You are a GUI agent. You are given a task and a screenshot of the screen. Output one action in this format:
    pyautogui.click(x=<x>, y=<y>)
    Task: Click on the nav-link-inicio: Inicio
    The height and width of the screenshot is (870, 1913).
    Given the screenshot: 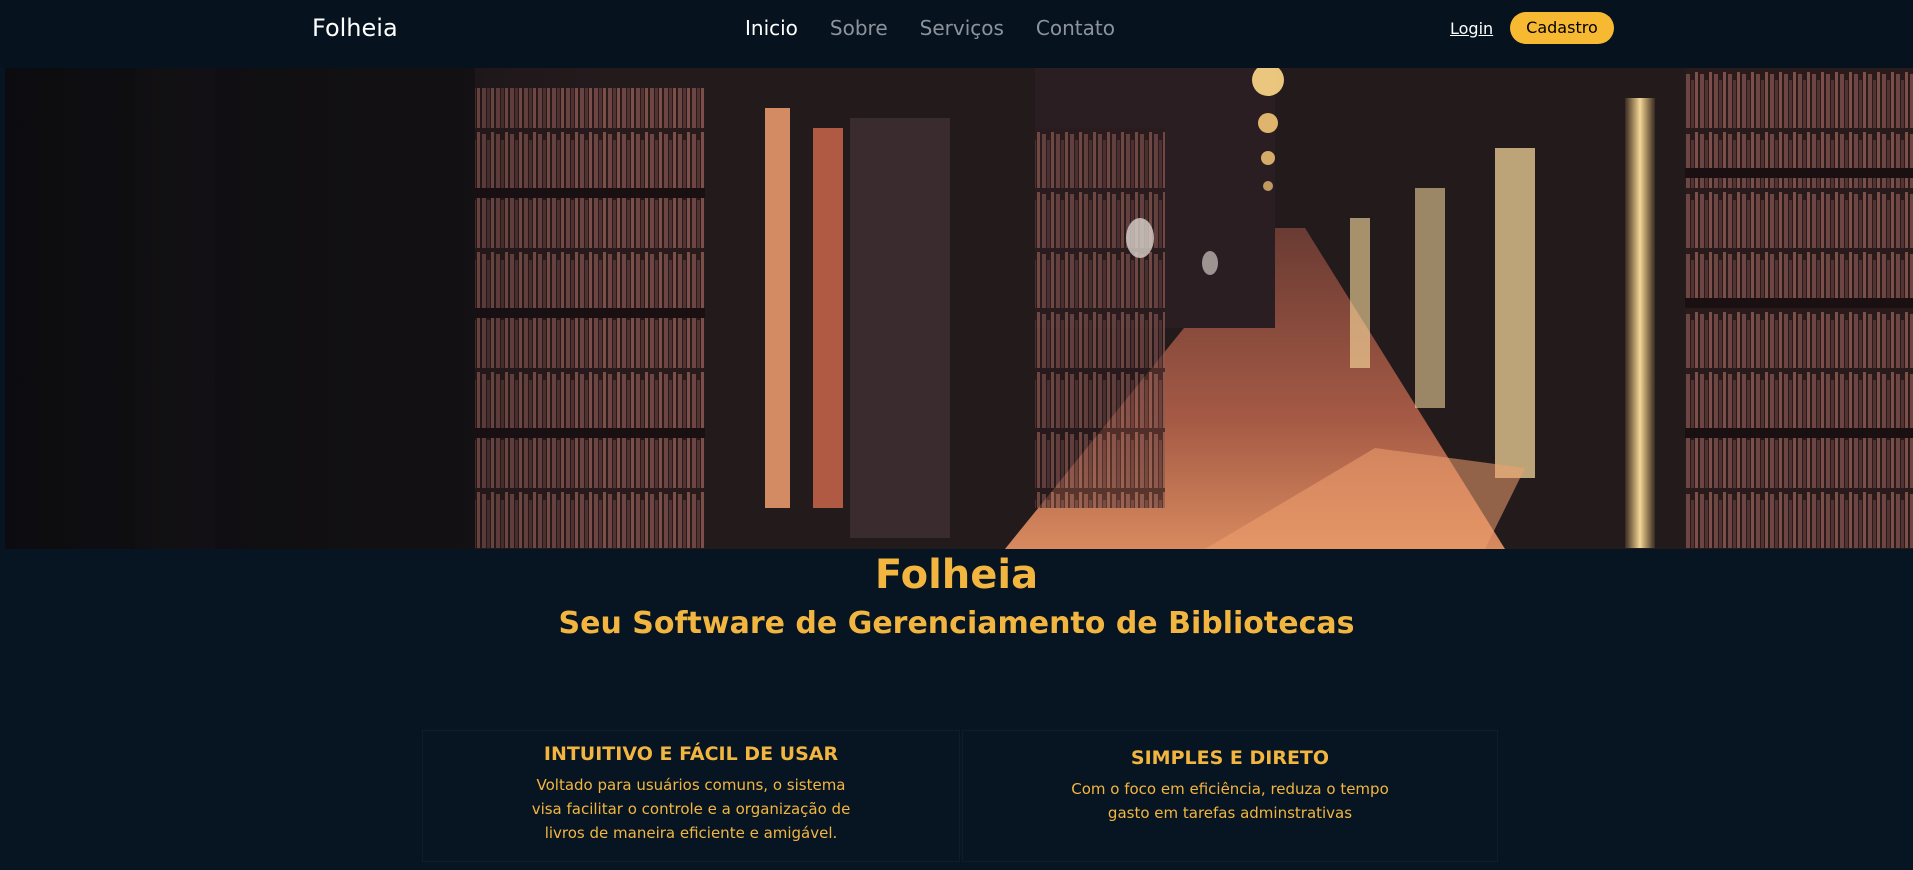 What is the action you would take?
    pyautogui.click(x=771, y=28)
    